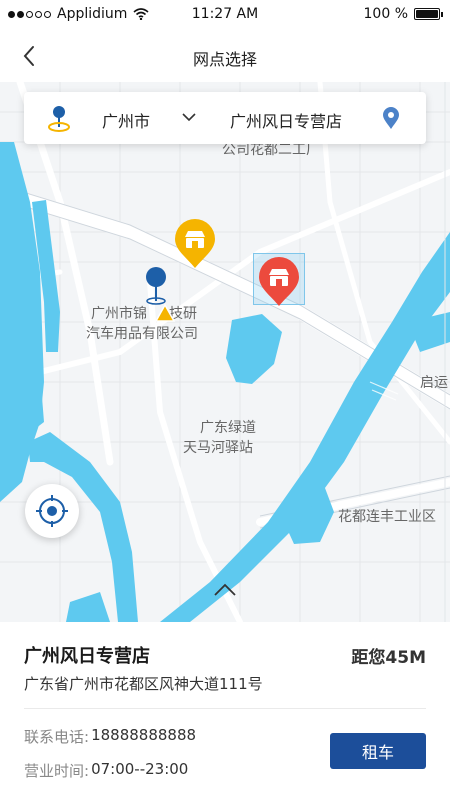  What do you see at coordinates (218, 448) in the screenshot?
I see `map-label: 天马河驿站` at bounding box center [218, 448].